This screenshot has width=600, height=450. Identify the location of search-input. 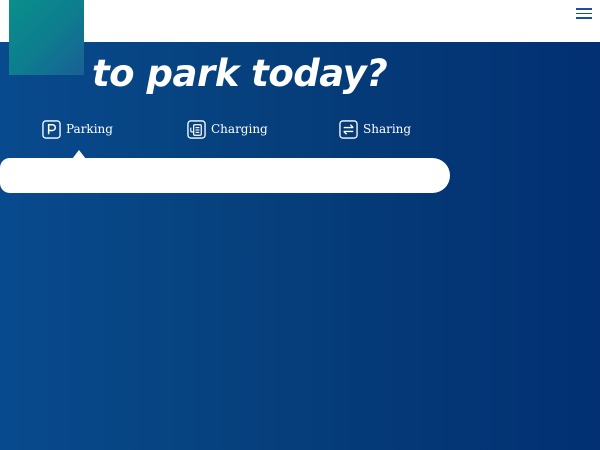
(225, 175).